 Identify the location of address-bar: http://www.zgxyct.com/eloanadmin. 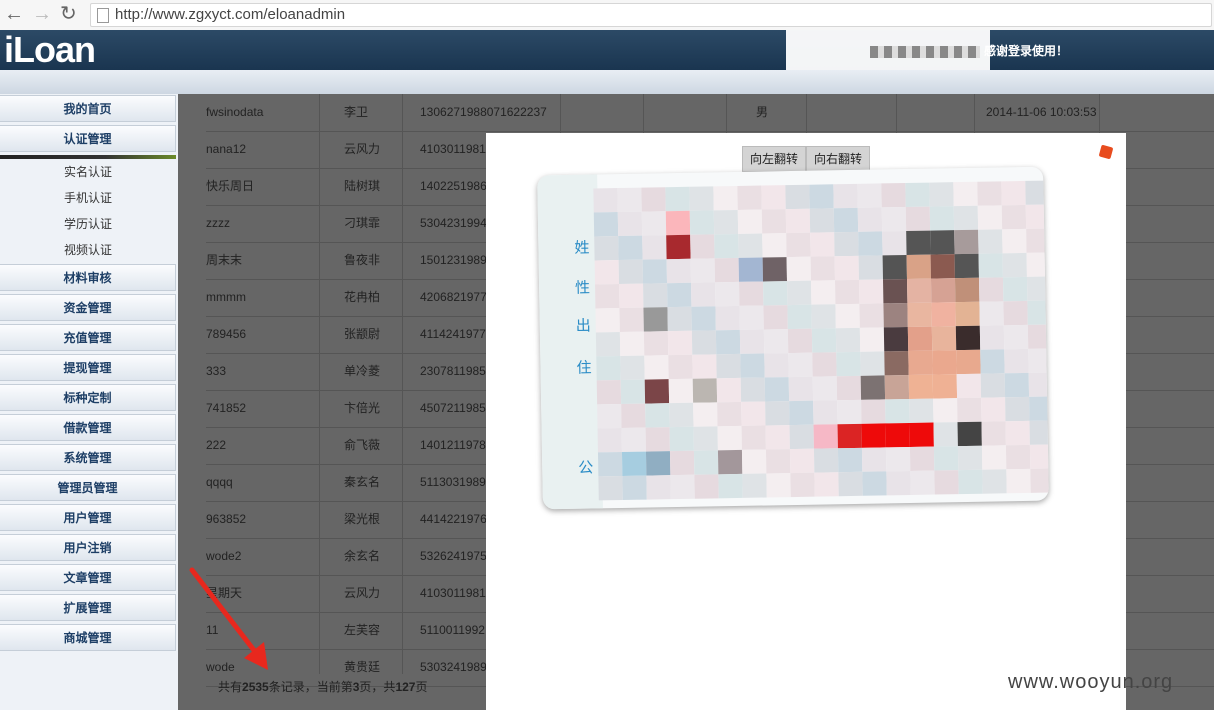
(651, 15).